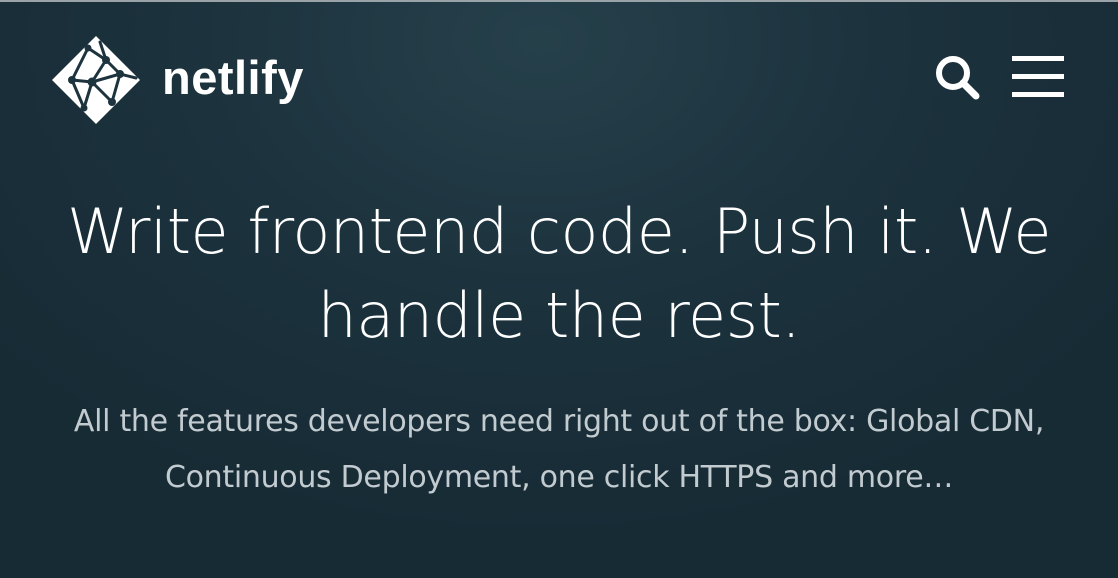 The image size is (1118, 578). I want to click on search-icon, so click(957, 77).